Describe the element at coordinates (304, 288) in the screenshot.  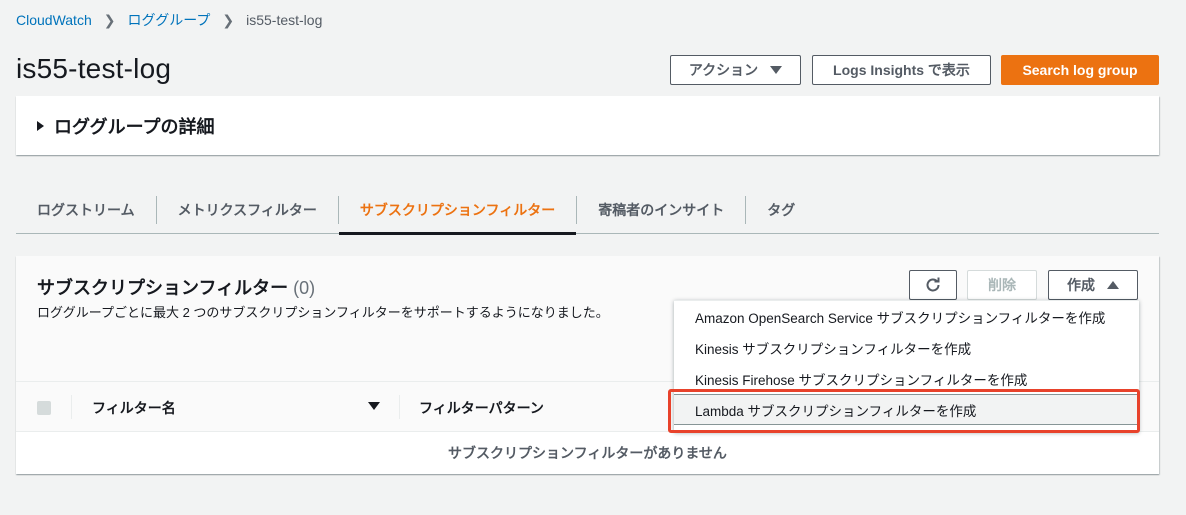
I see `filter-count: (0)` at that location.